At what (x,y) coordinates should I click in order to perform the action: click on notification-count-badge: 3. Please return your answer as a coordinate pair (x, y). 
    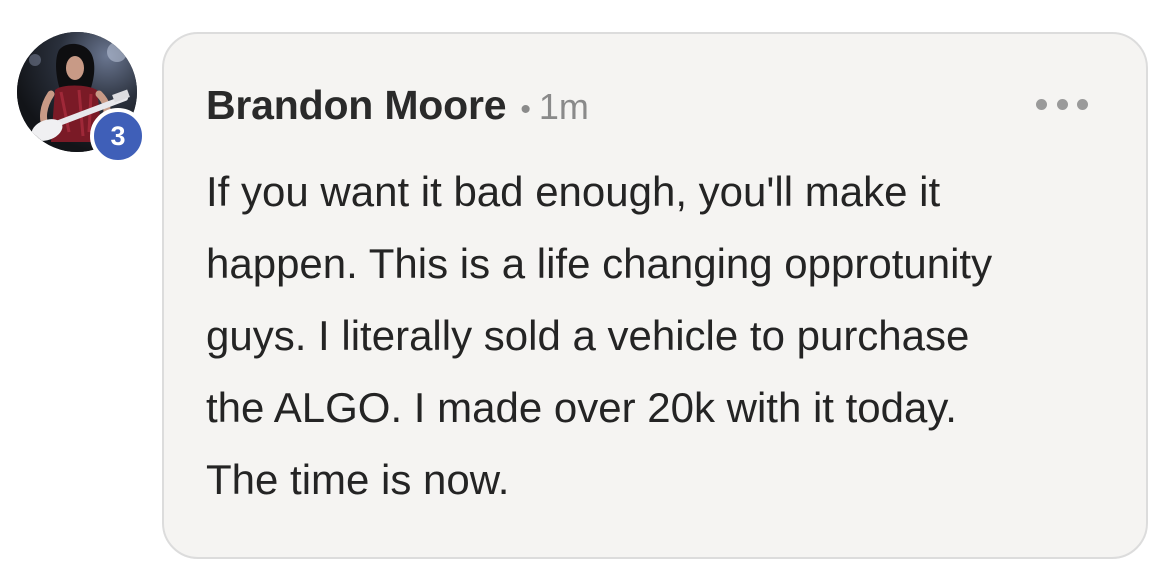
    Looking at the image, I should click on (118, 136).